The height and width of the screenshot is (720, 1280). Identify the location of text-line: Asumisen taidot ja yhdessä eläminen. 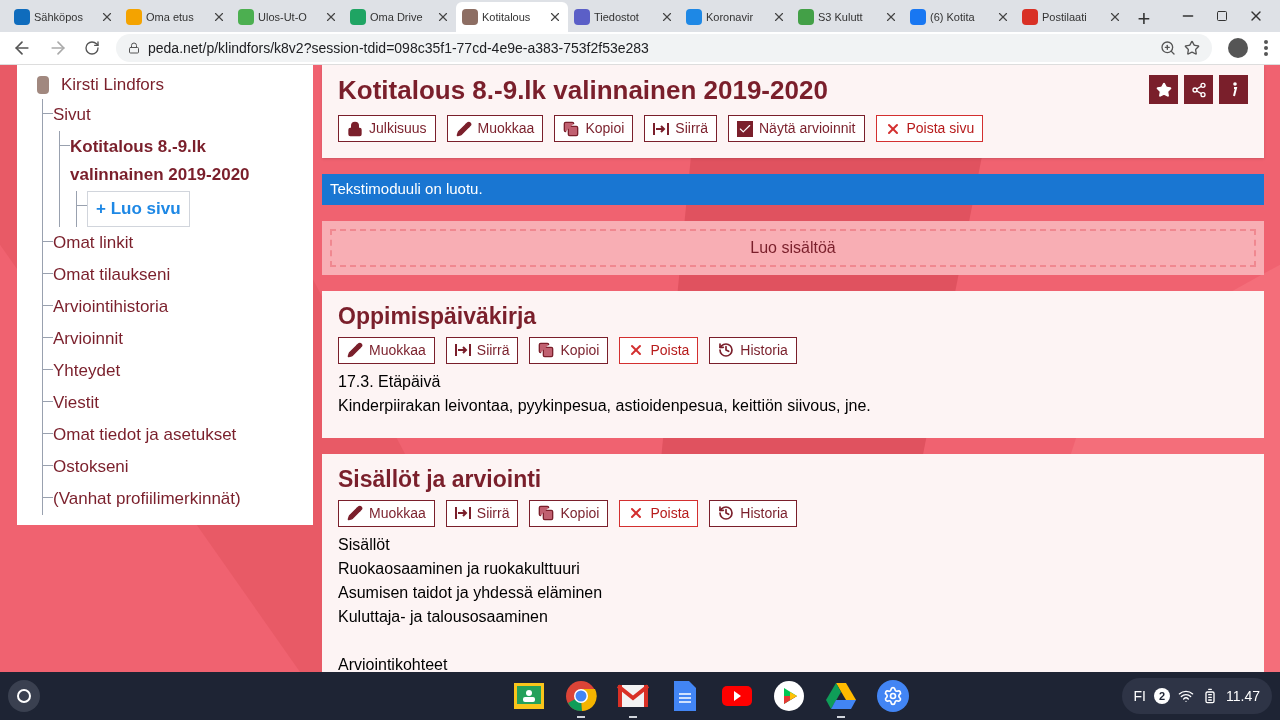
(471, 592).